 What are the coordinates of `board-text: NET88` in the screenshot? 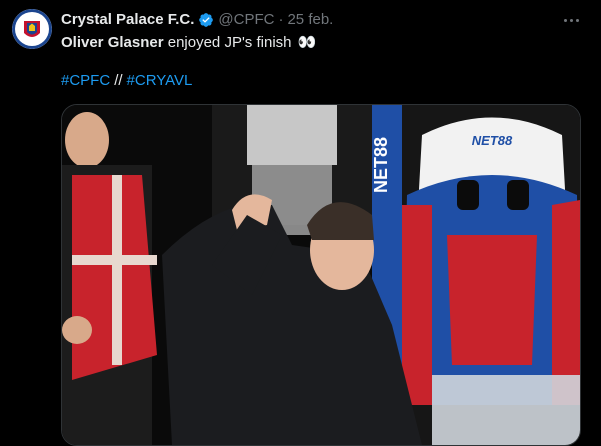 It's located at (381, 165).